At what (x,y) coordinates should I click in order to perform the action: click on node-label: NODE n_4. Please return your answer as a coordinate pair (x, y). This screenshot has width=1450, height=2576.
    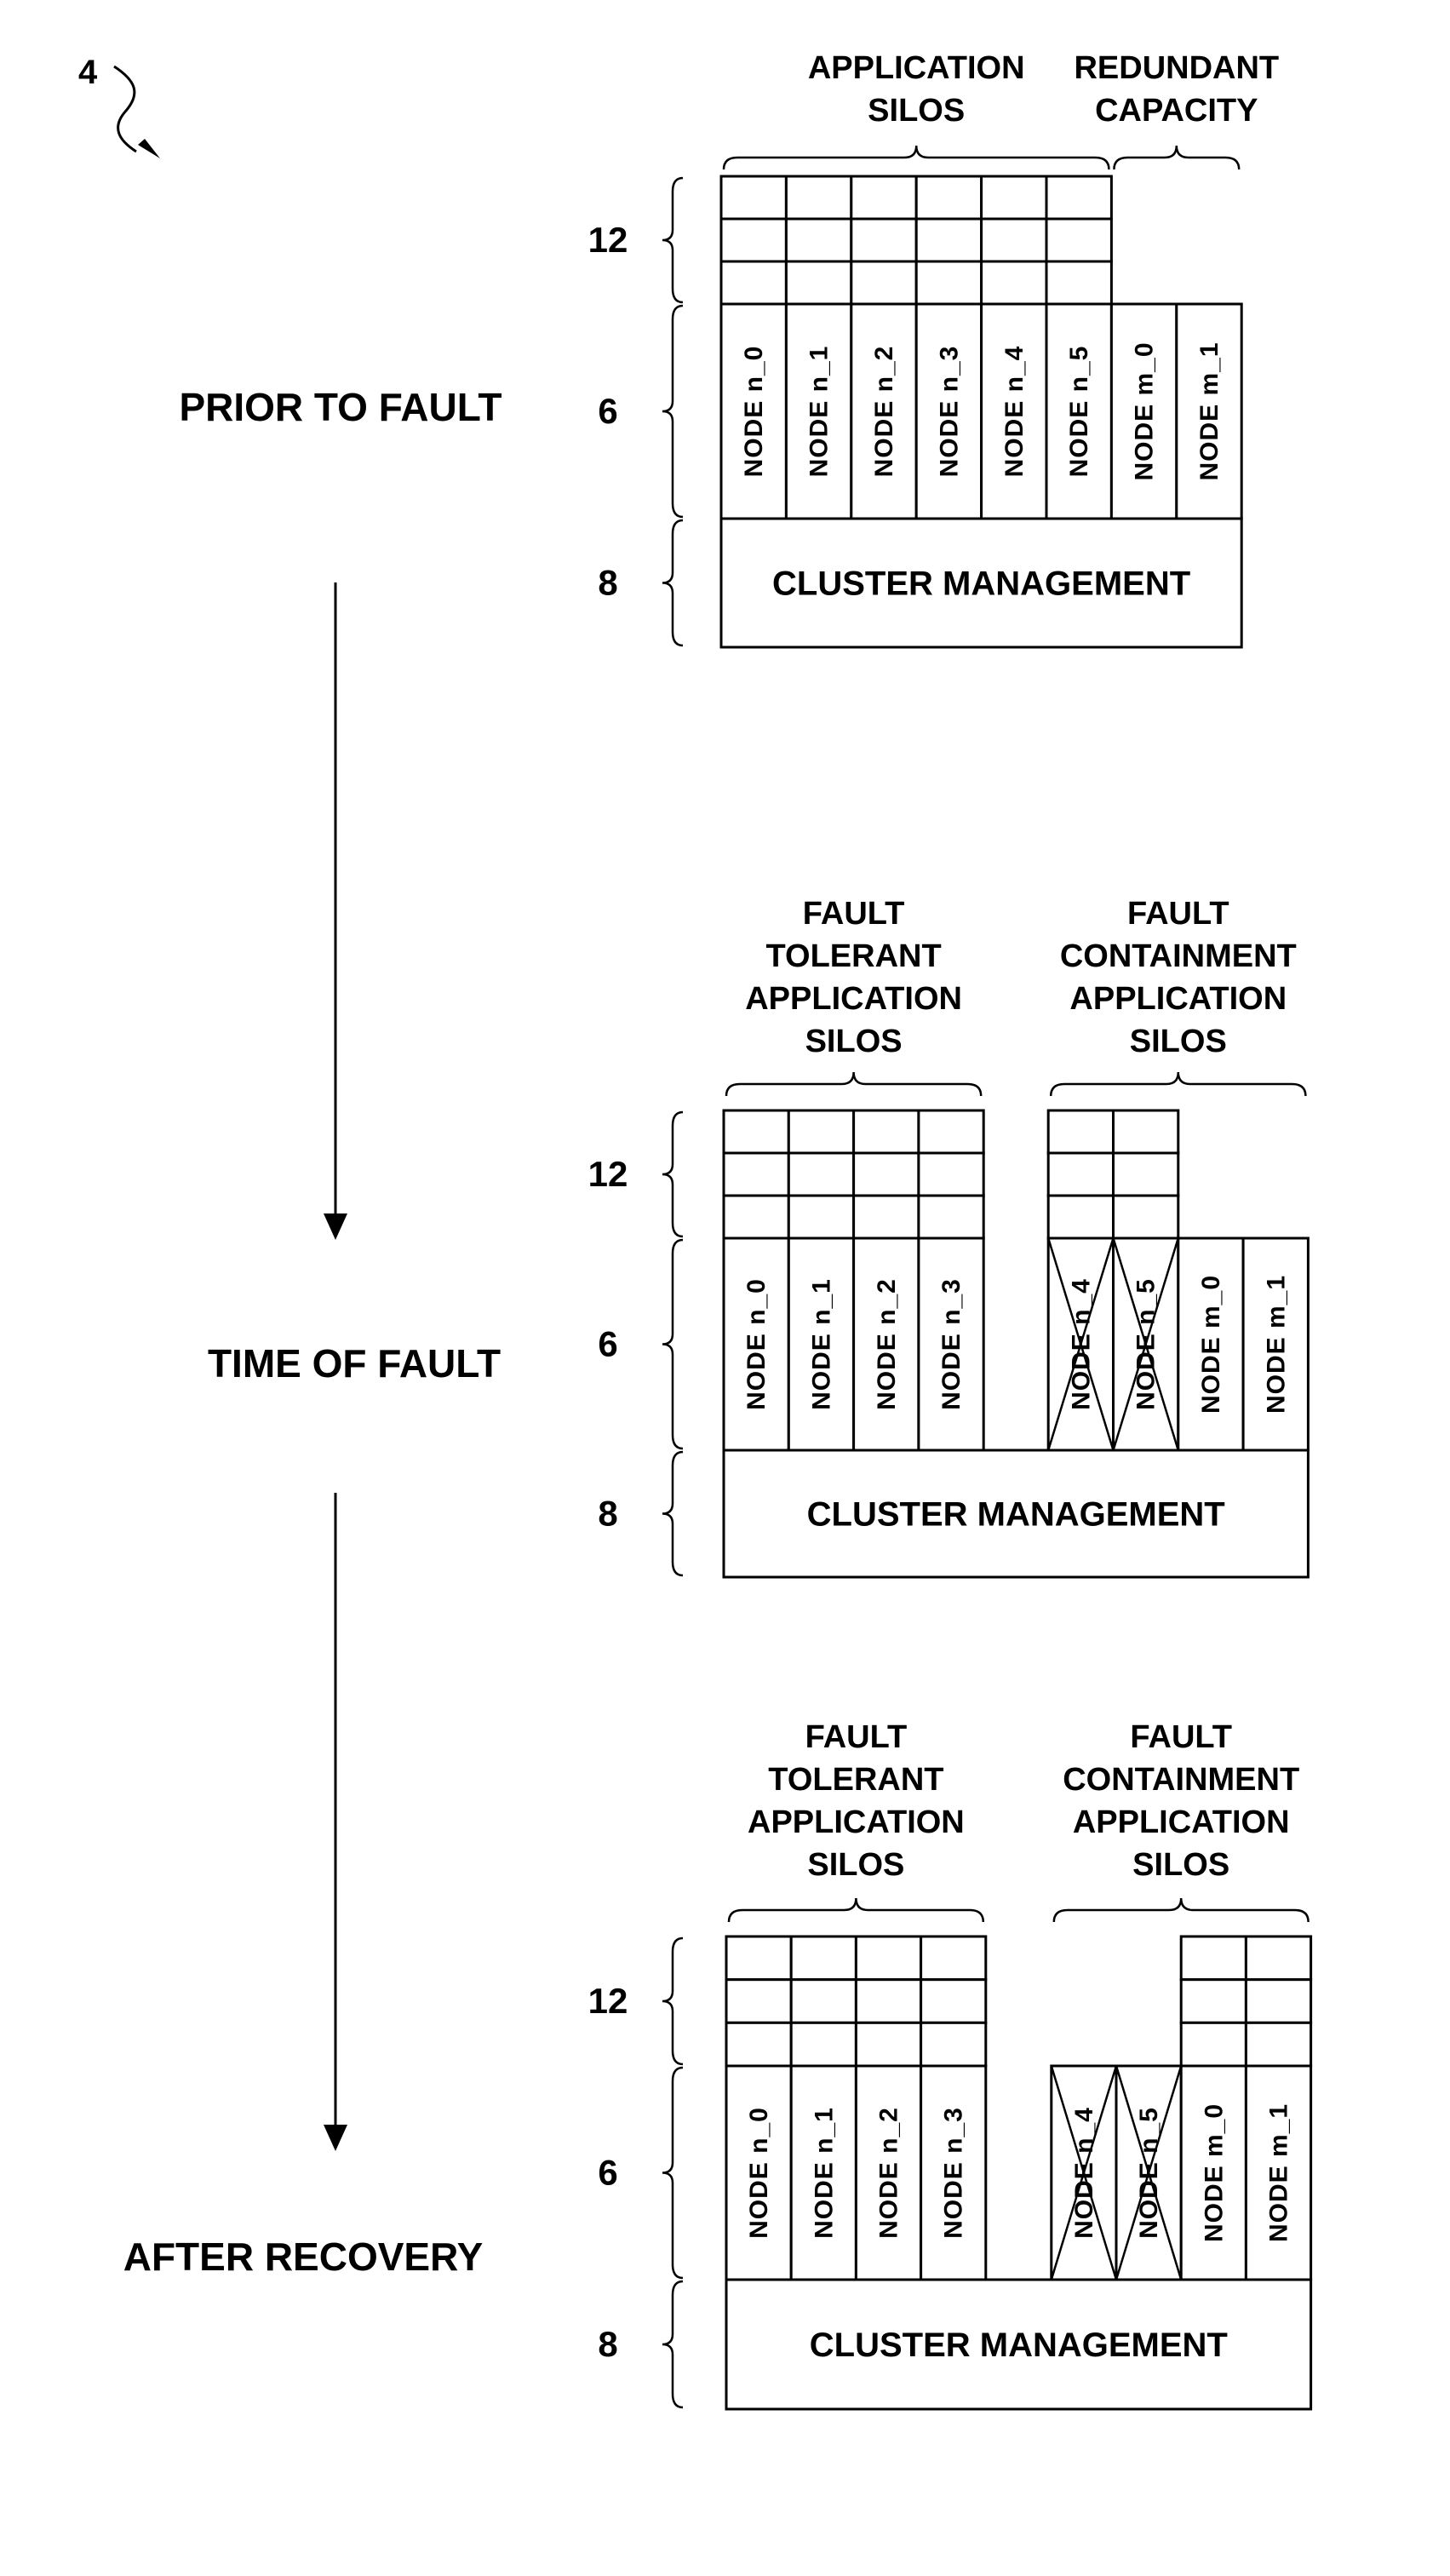
    Looking at the image, I should click on (1015, 412).